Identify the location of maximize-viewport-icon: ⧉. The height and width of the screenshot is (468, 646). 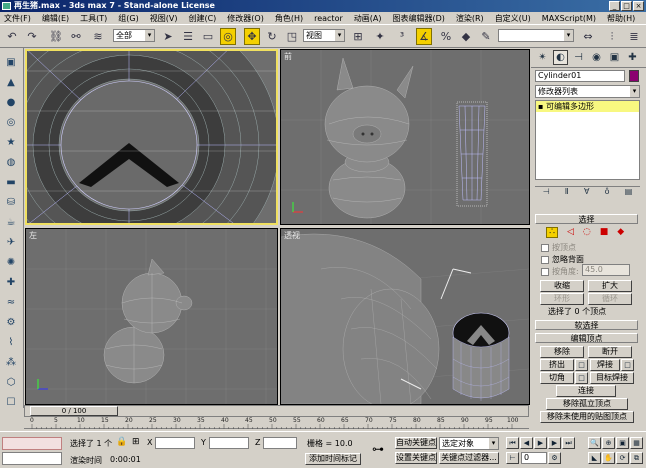
(636, 458).